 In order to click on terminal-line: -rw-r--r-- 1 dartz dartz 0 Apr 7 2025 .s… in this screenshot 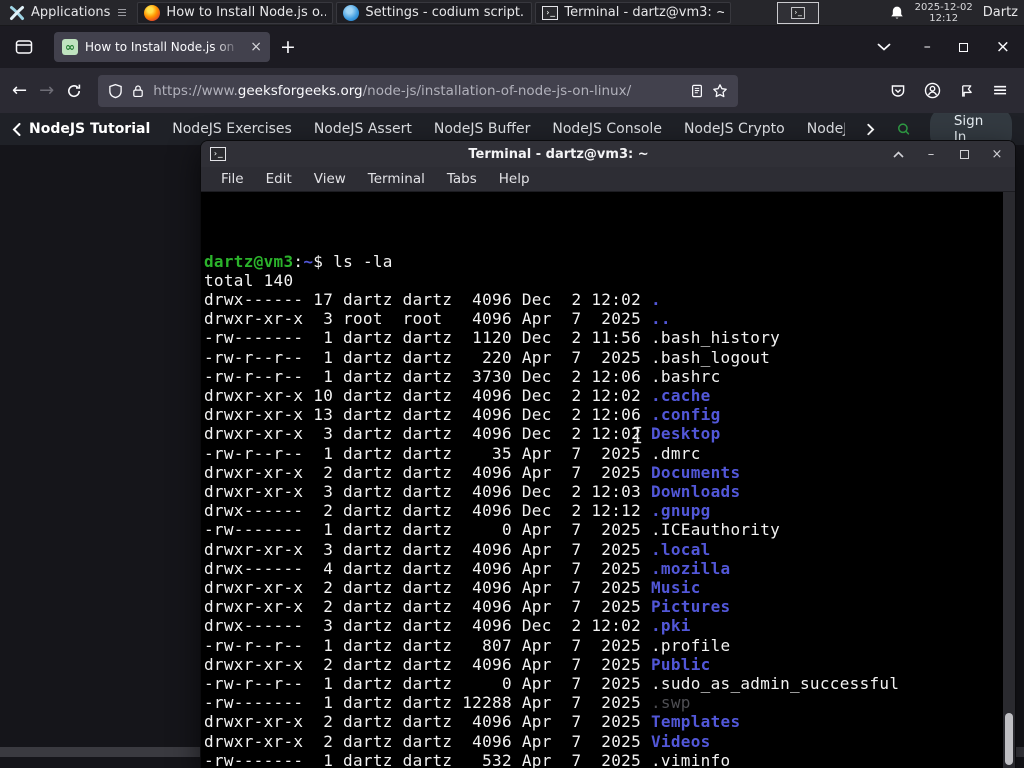, I will do `click(552, 684)`.